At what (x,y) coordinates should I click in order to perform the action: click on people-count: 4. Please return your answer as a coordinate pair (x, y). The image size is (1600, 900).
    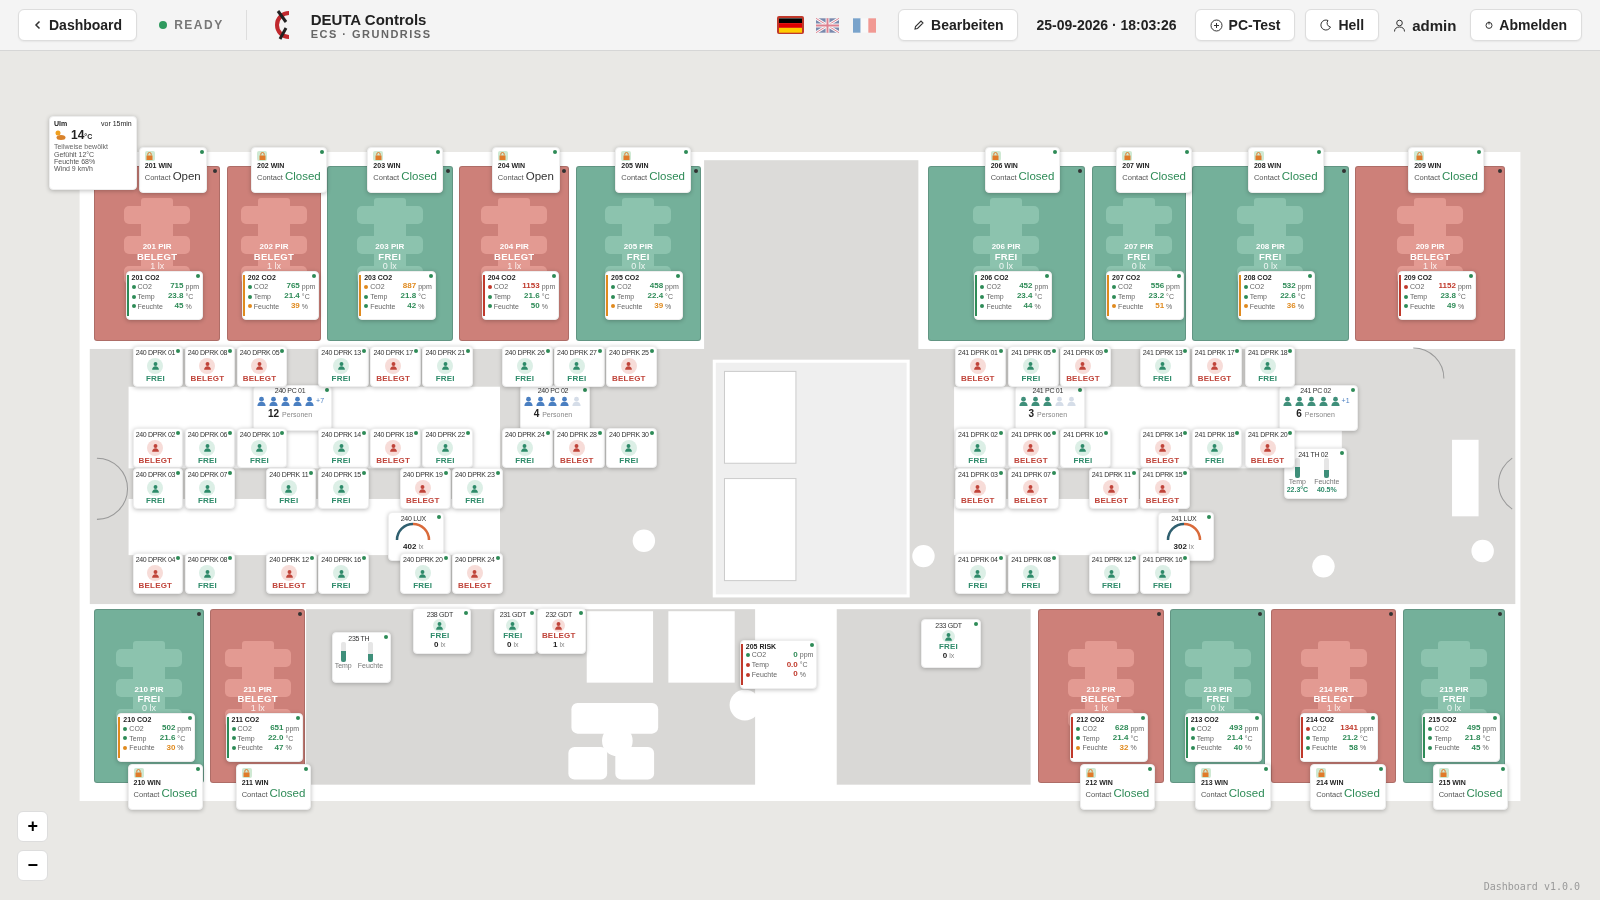
    Looking at the image, I should click on (536, 413).